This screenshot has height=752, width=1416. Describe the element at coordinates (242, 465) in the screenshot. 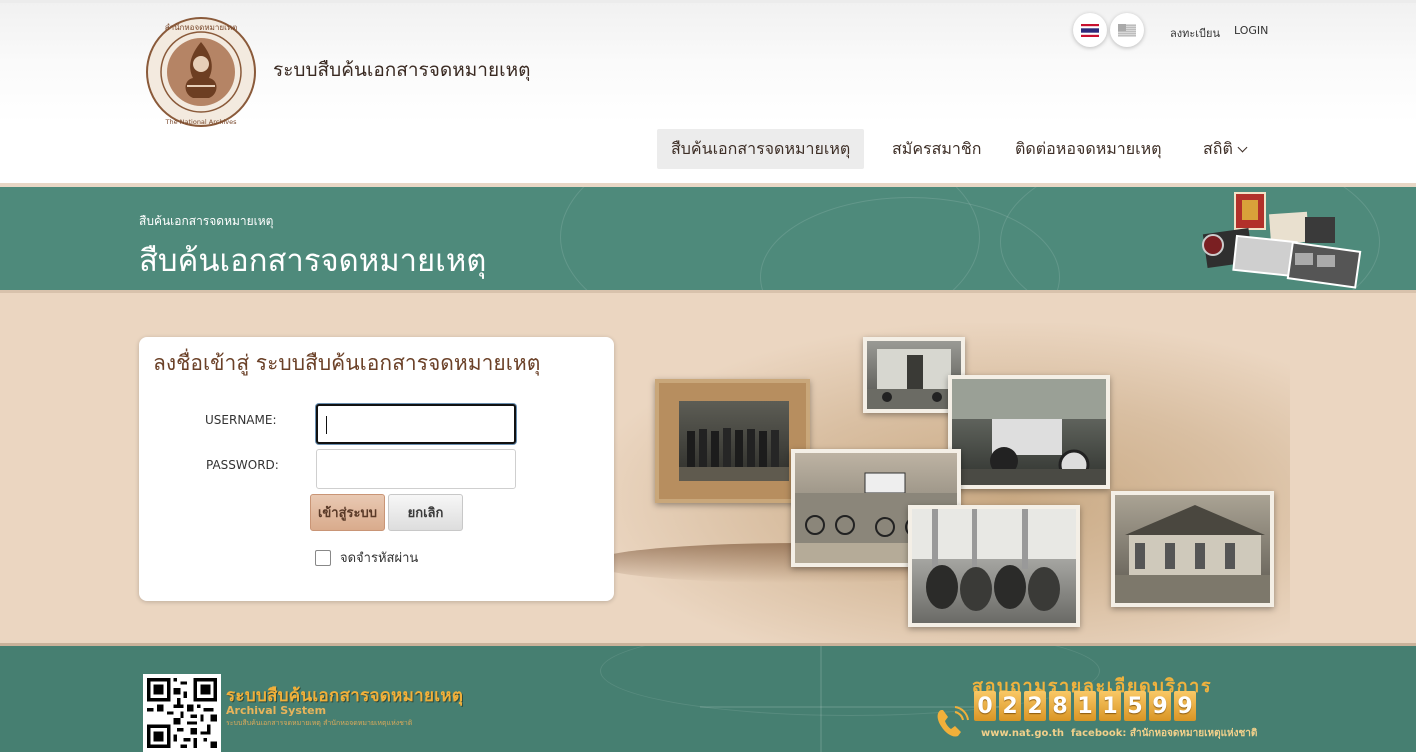

I see `password-label: PASSWORD:` at that location.